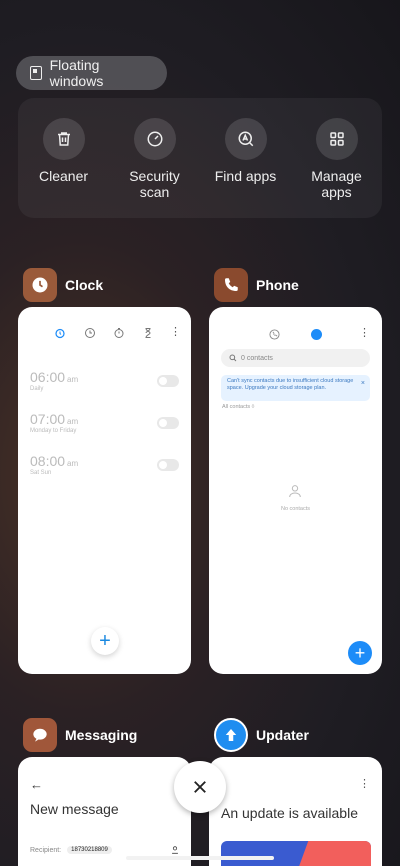 Image resolution: width=400 pixels, height=866 pixels. Describe the element at coordinates (101, 735) in the screenshot. I see `messaging-app-name: Messaging` at that location.